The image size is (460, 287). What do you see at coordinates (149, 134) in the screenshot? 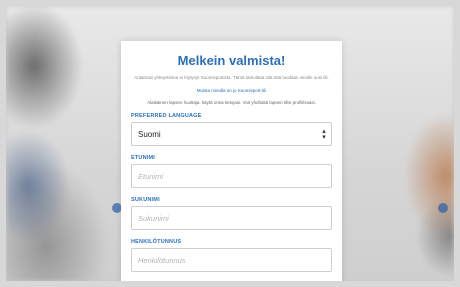
I see `language-value: Suomi` at bounding box center [149, 134].